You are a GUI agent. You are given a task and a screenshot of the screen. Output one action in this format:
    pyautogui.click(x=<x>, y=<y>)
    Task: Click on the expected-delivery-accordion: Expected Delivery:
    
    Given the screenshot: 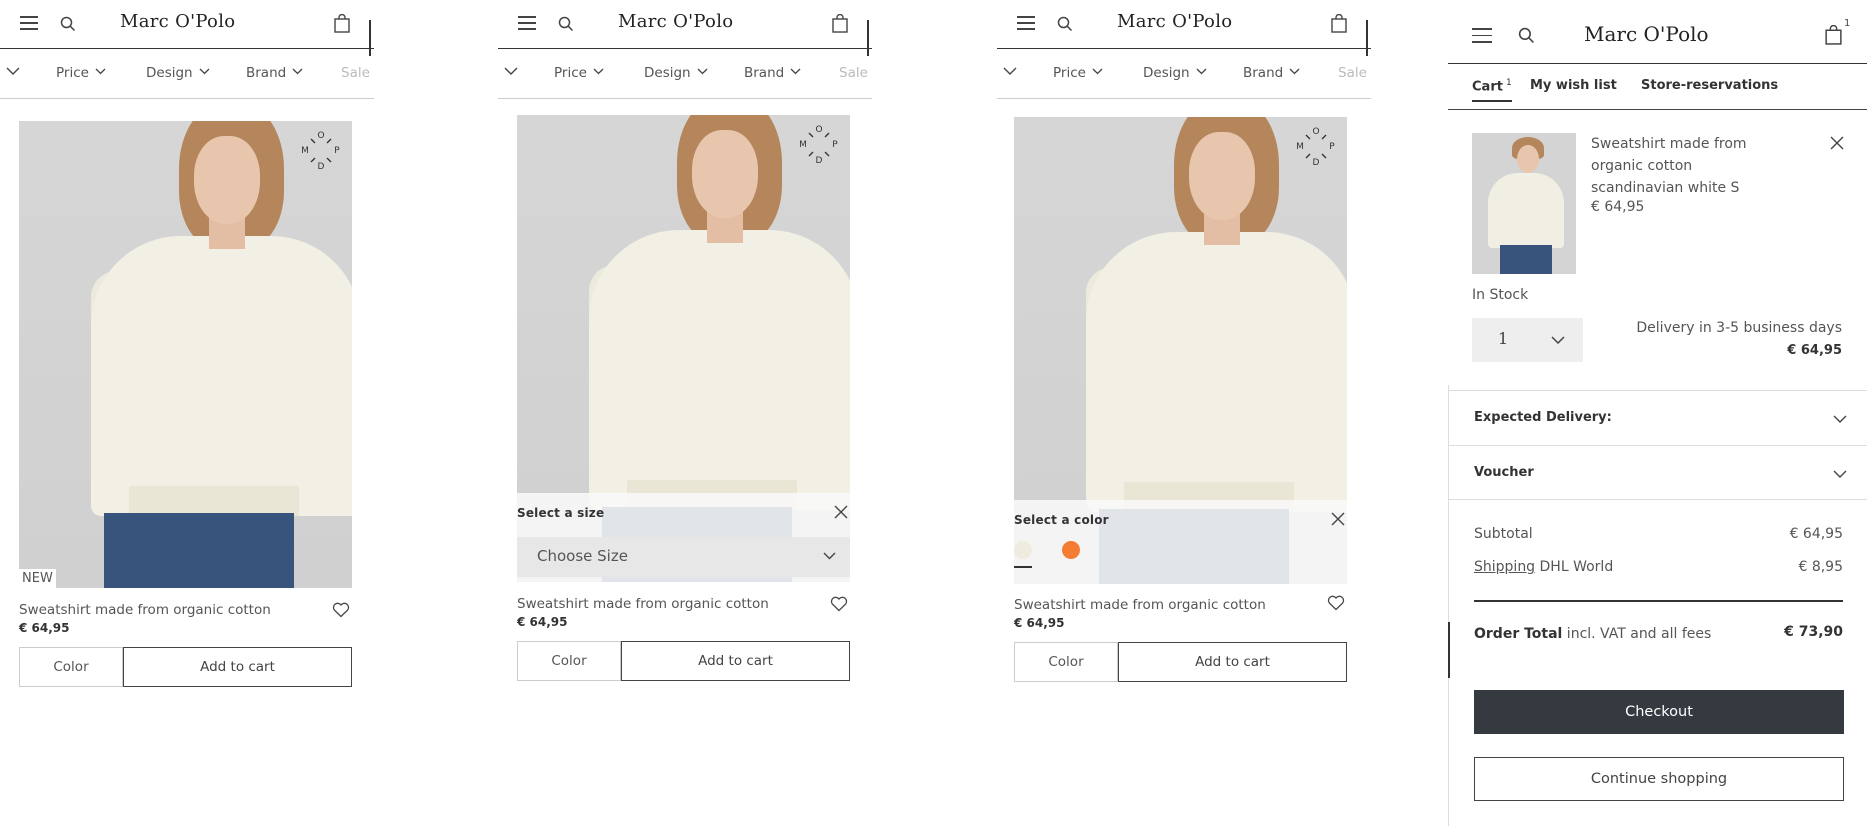 What is the action you would take?
    pyautogui.click(x=1657, y=417)
    